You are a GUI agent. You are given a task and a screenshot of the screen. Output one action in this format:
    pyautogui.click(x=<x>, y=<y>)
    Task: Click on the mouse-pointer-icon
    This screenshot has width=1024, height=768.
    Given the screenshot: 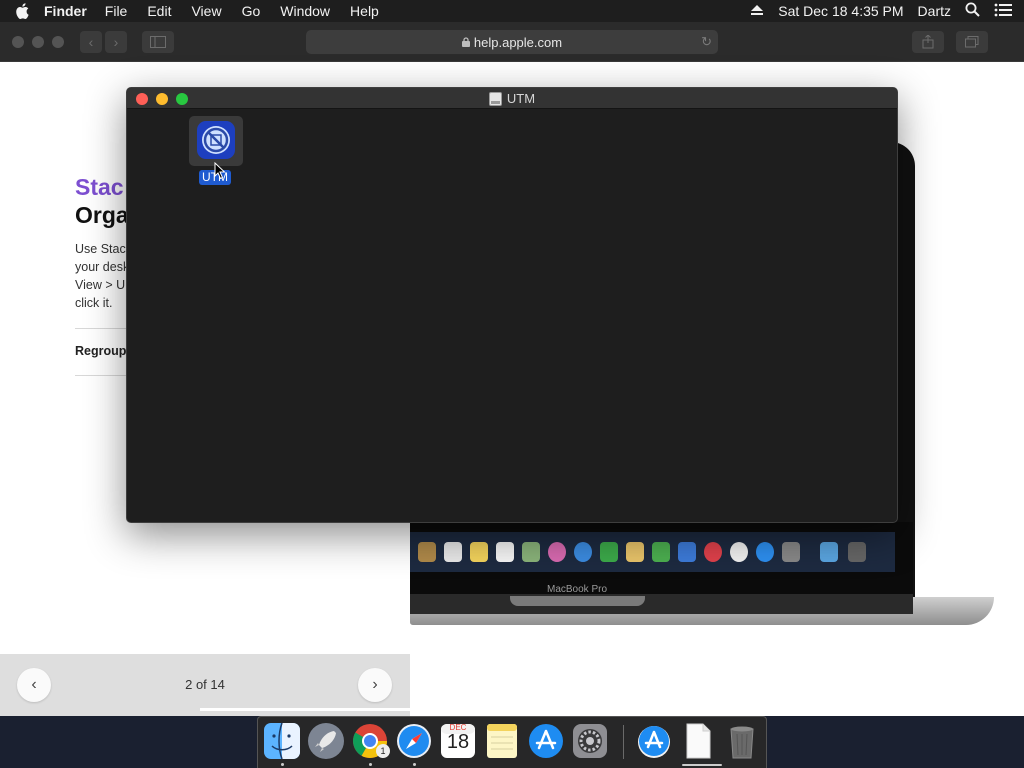 What is the action you would take?
    pyautogui.click(x=220, y=173)
    